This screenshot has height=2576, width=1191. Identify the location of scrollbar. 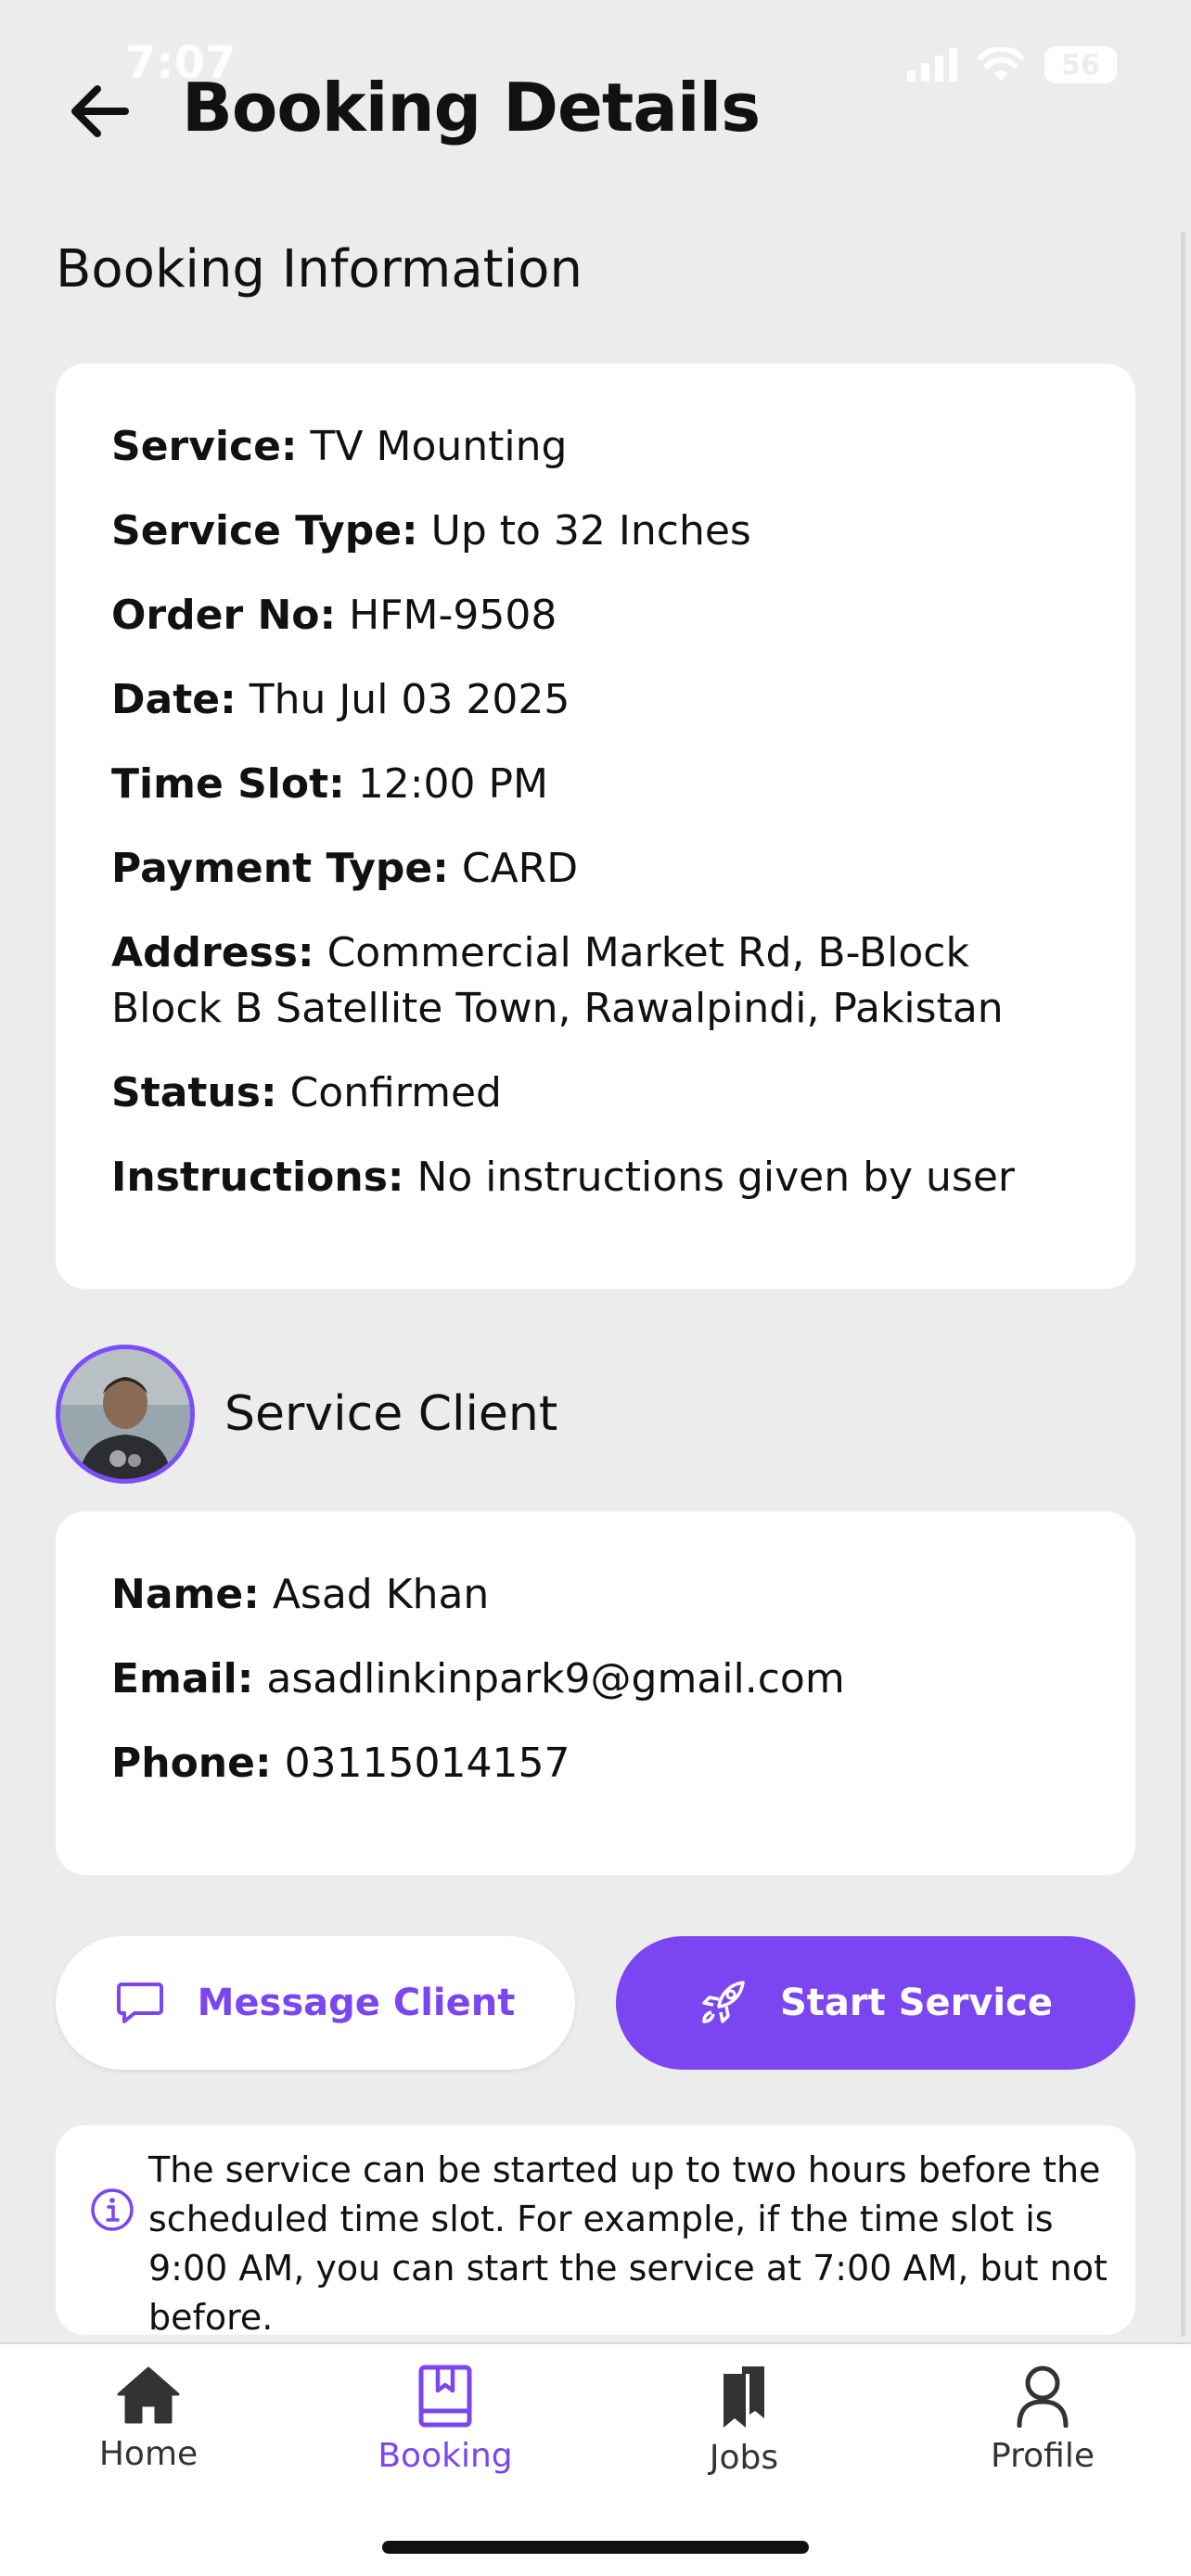
(1183, 1284).